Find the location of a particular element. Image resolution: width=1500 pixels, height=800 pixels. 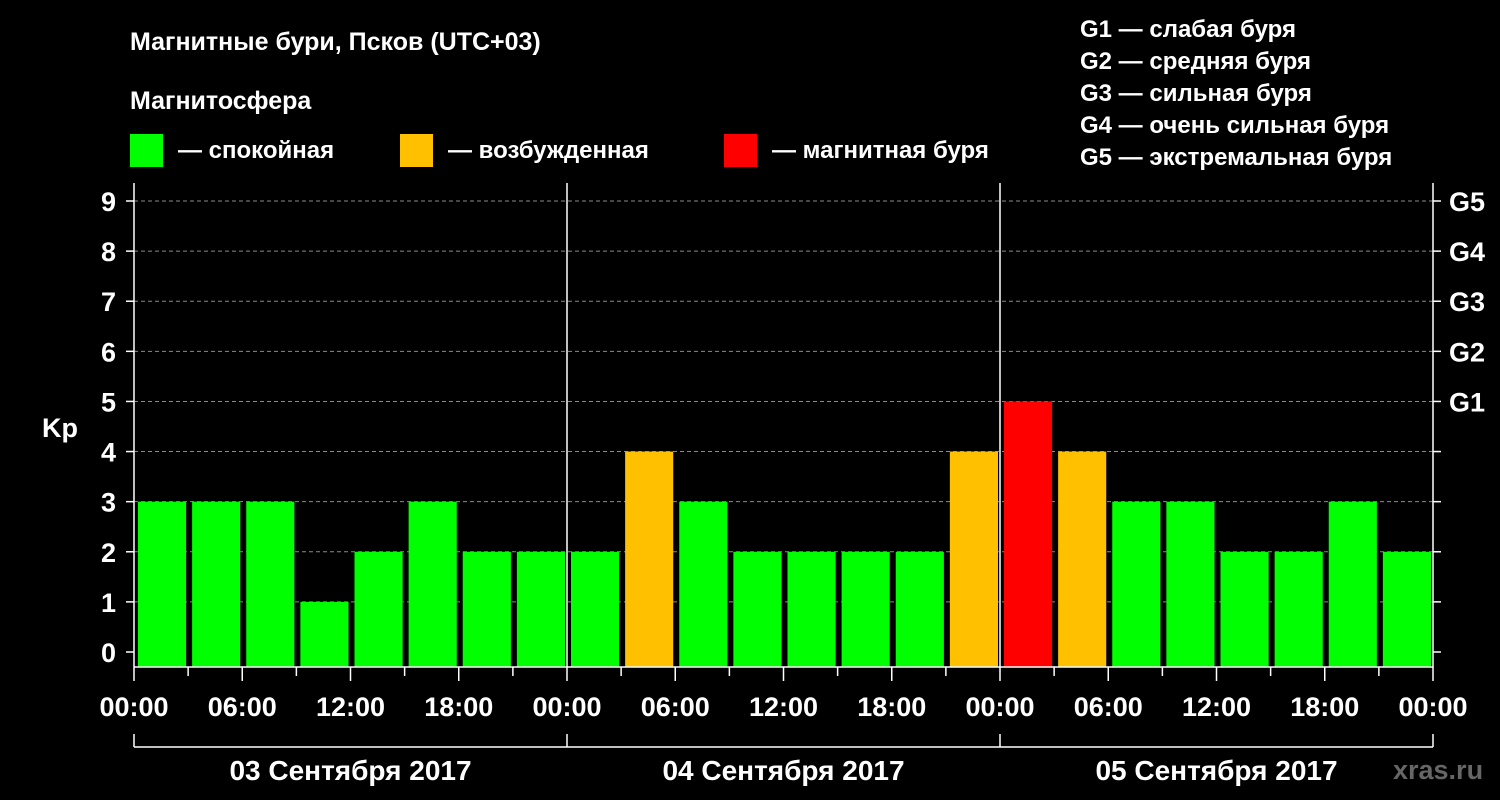

g-level-label: G5 is located at coordinates (1467, 202).